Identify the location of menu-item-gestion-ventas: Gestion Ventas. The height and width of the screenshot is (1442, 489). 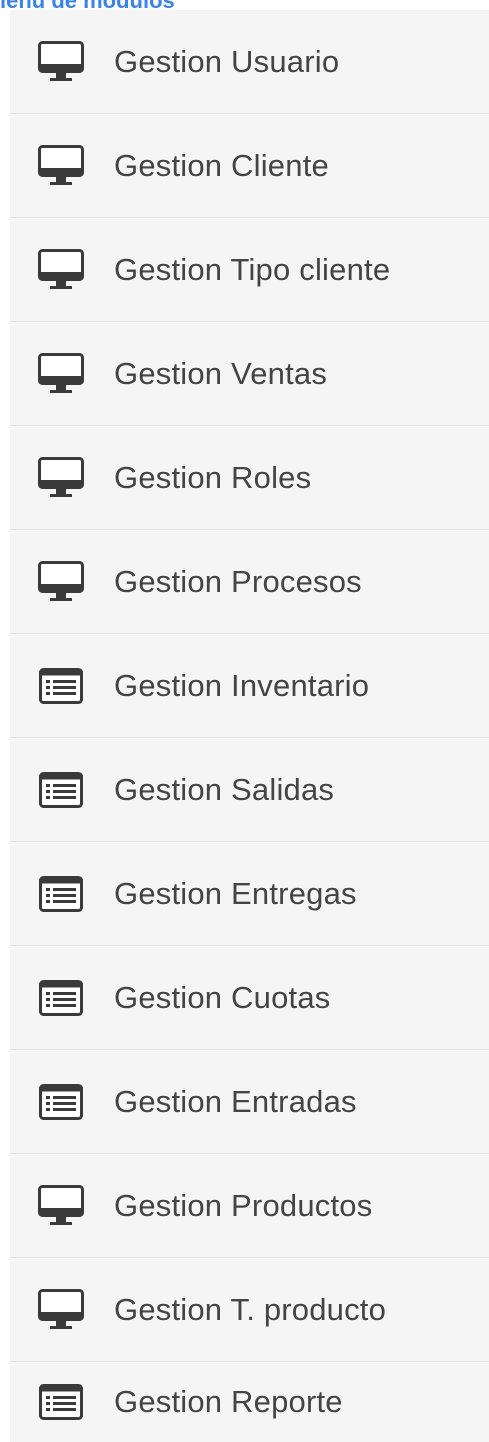
(249, 374).